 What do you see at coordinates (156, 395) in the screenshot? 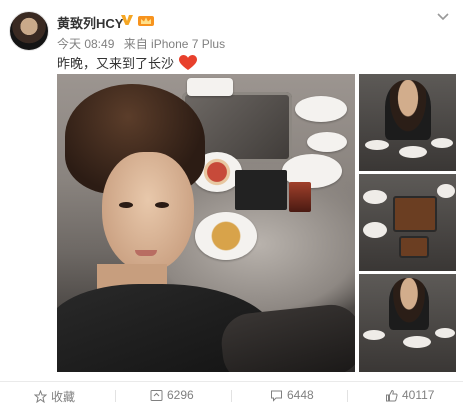
I see `repost-icon` at bounding box center [156, 395].